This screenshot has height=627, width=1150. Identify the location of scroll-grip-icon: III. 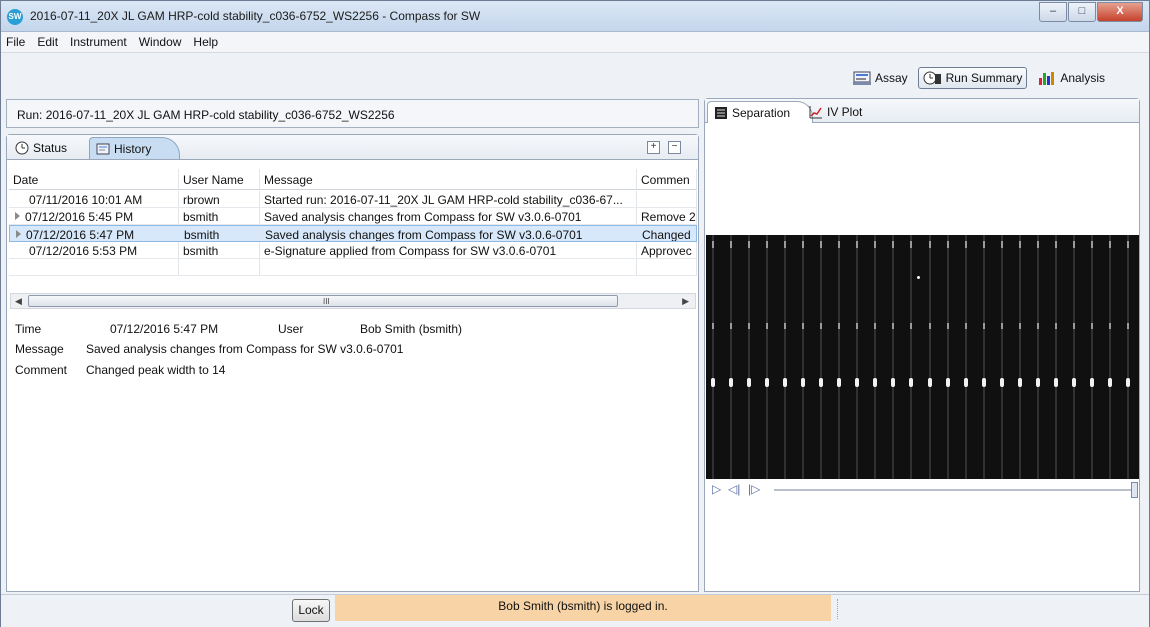
(326, 301).